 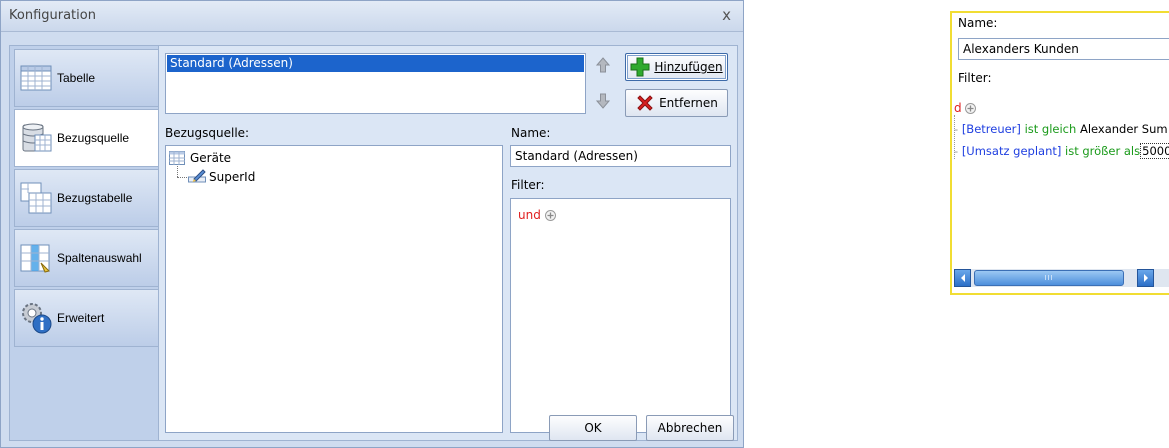 I want to click on move-up-button, so click(x=603, y=65).